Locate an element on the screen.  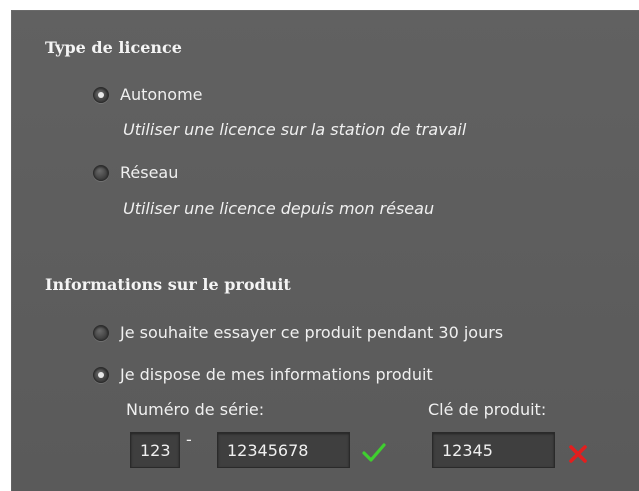
radio-reseau-label: Réseau is located at coordinates (149, 172).